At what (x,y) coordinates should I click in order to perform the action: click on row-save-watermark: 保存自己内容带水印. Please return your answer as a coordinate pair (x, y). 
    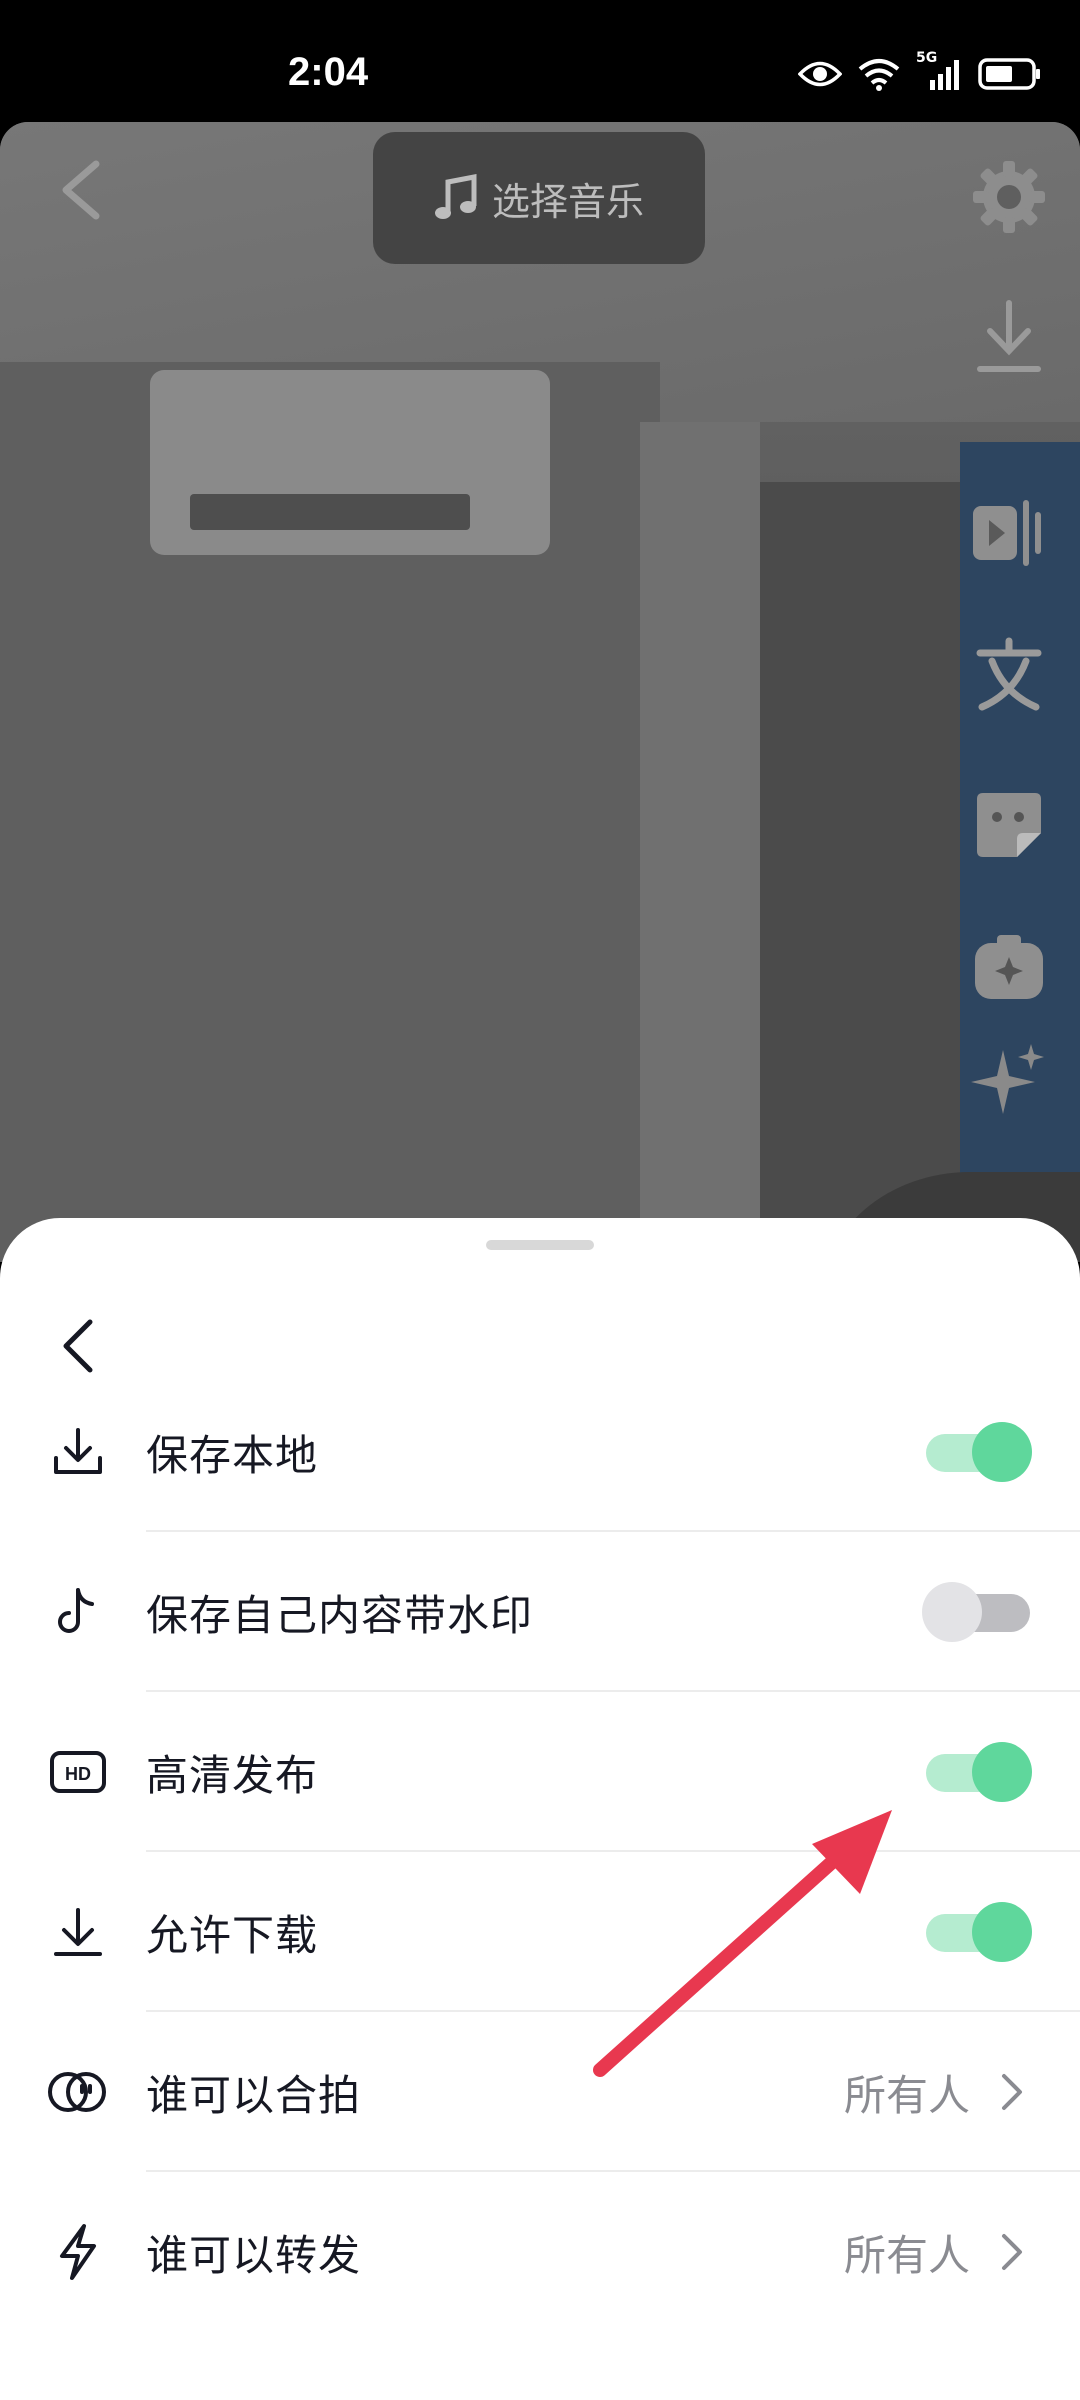
    Looking at the image, I should click on (540, 1612).